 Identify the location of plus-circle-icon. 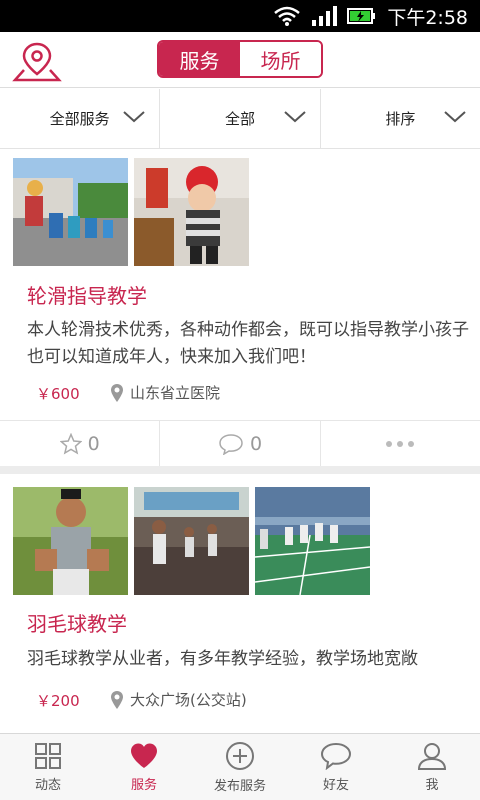
(240, 755).